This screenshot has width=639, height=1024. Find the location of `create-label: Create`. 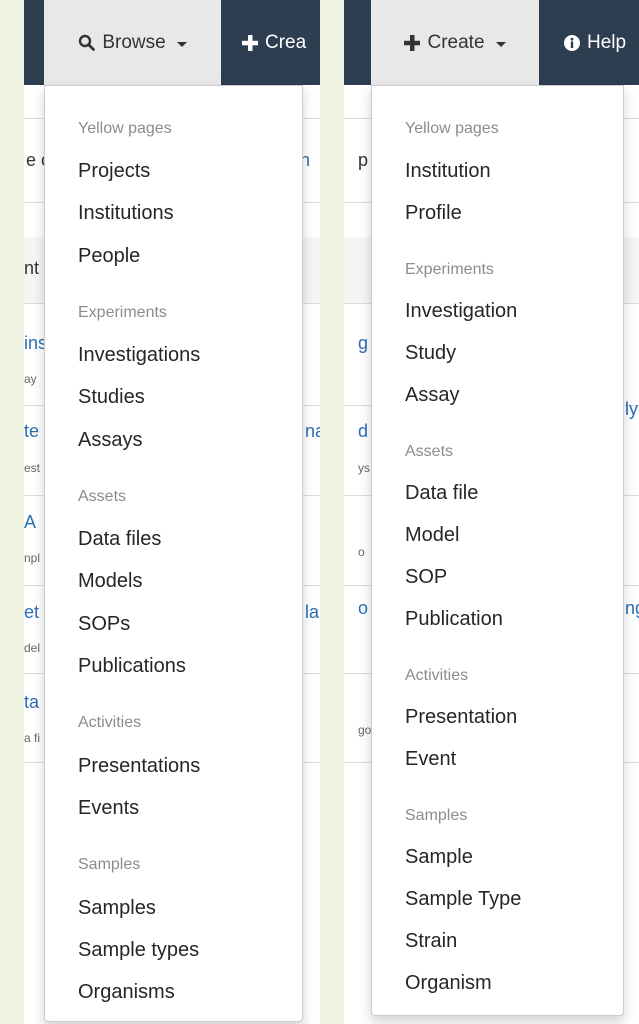

create-label: Create is located at coordinates (456, 42).